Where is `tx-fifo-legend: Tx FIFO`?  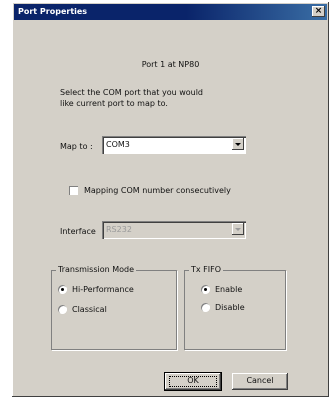 tx-fifo-legend: Tx FIFO is located at coordinates (206, 269).